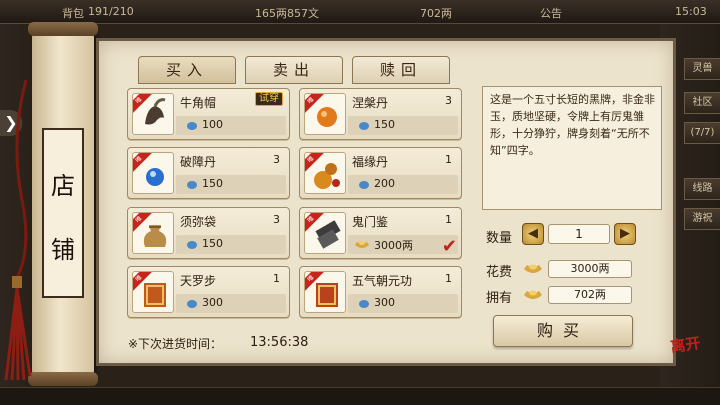  I want to click on side-button-pet: 灵兽, so click(702, 69).